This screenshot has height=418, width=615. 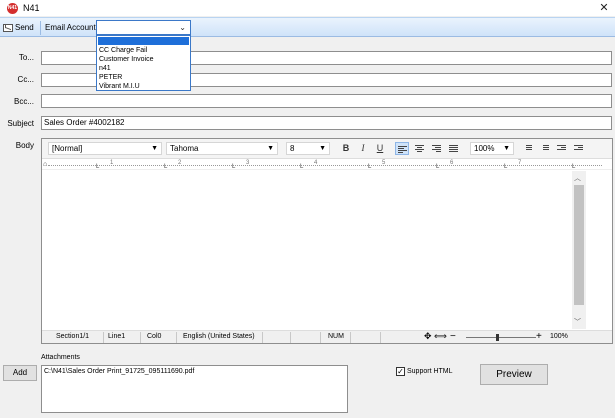 I want to click on ruler-label: 7, so click(x=520, y=163).